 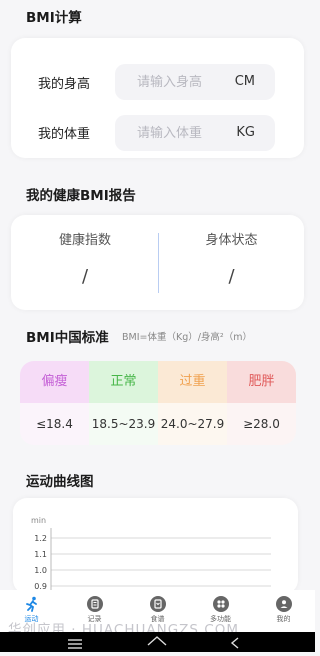 I want to click on standard-title: BMI中国标准, so click(x=67, y=338).